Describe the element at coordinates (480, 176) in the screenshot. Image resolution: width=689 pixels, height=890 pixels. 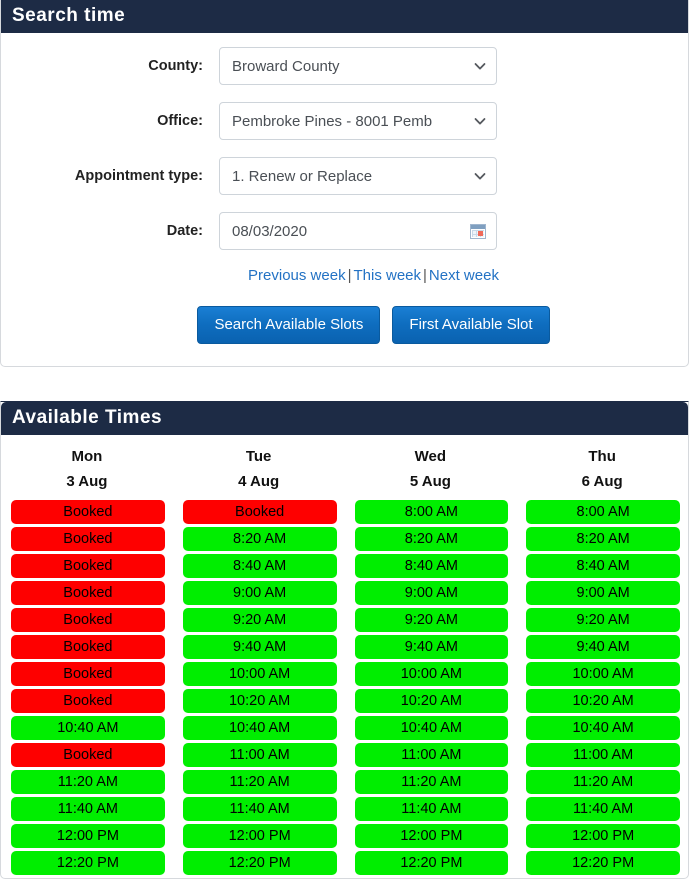
I see `chevron-down-icon` at that location.